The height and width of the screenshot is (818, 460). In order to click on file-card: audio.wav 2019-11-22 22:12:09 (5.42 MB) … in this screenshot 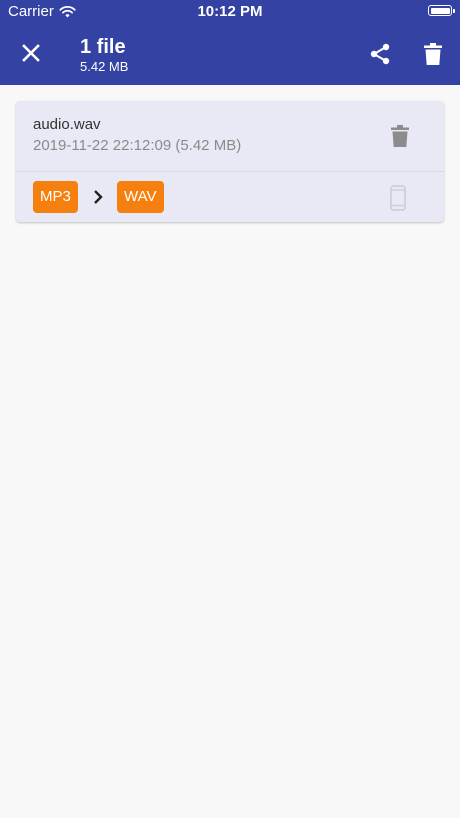, I will do `click(230, 161)`.